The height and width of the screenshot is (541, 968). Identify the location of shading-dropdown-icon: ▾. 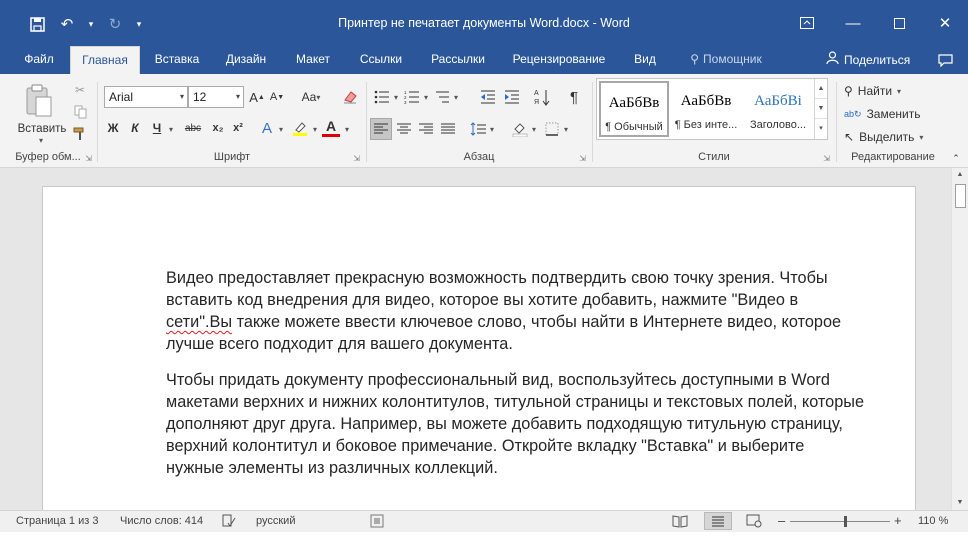
(534, 129).